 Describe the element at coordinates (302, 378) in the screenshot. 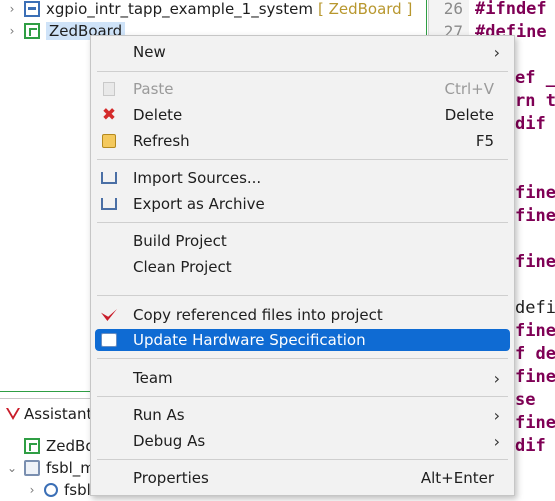

I see `menu-item-team: Team ›` at that location.